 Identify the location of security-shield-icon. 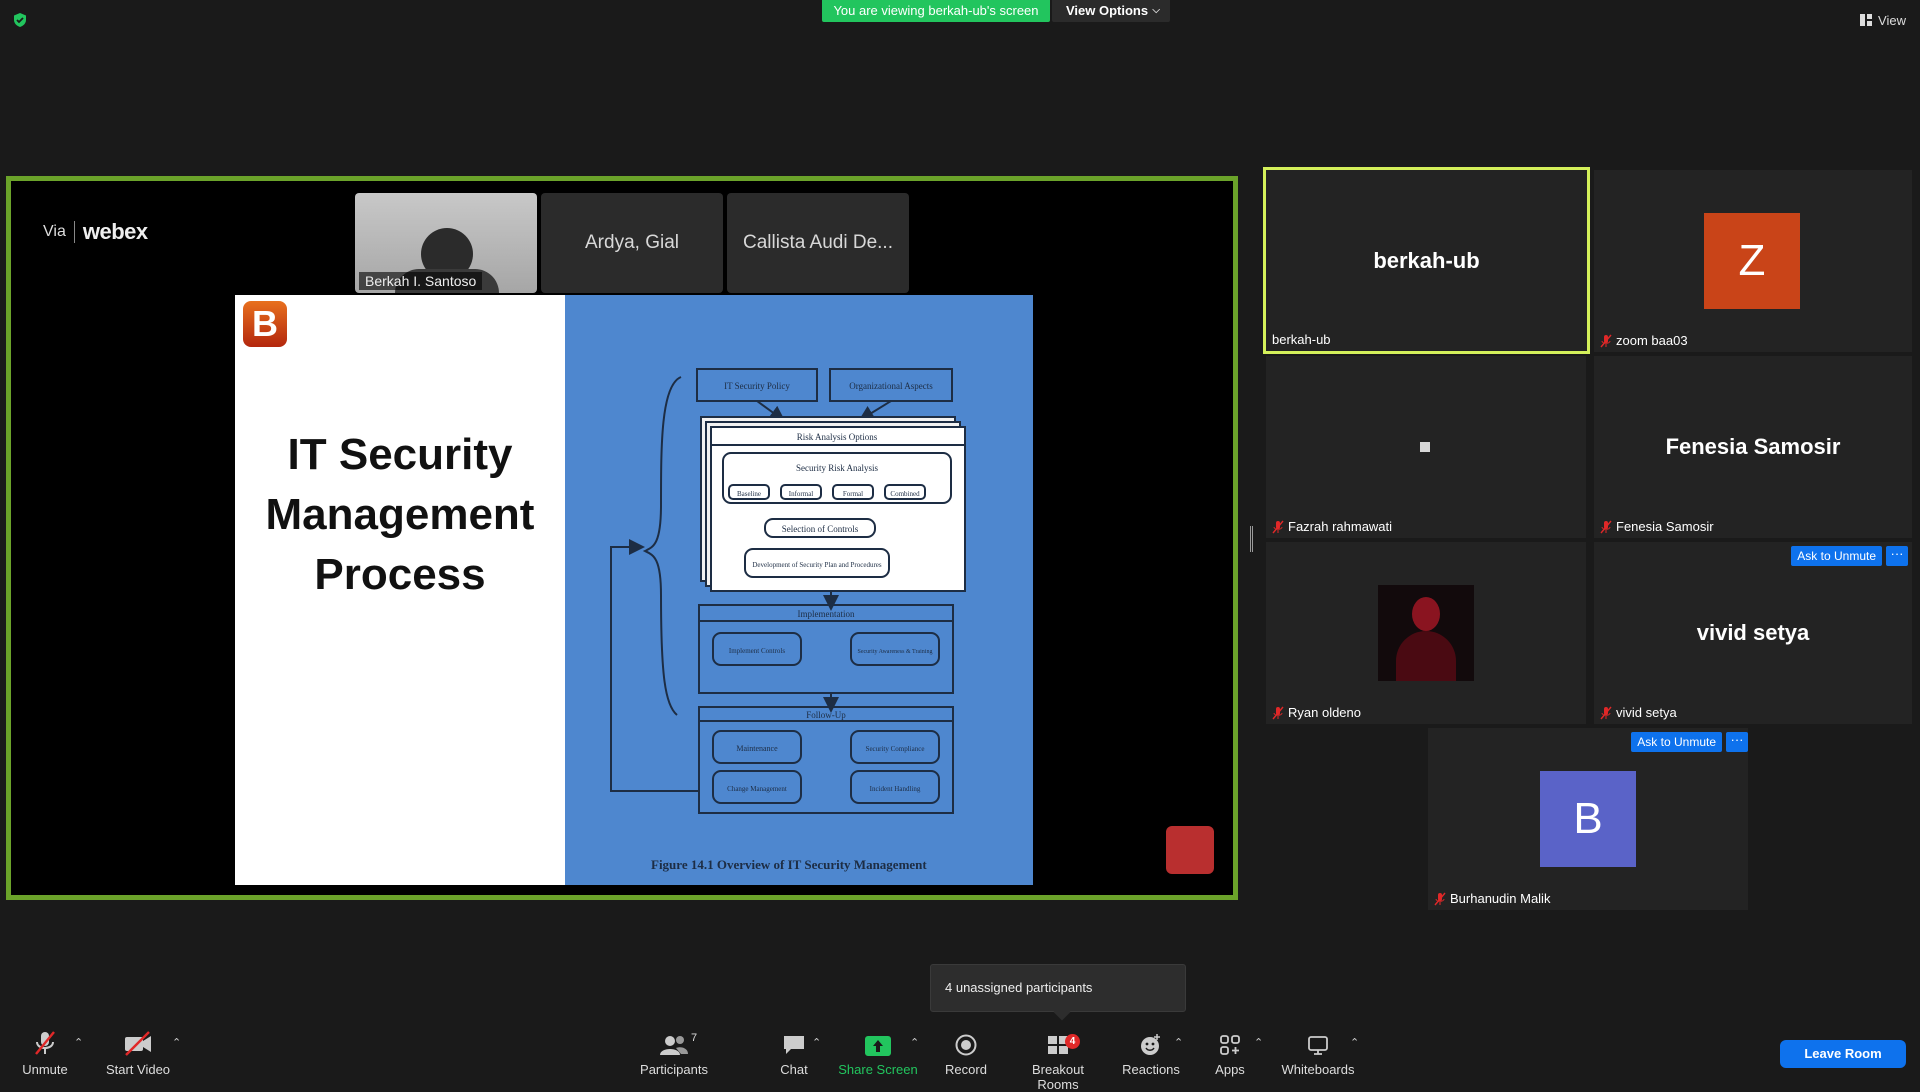
(20, 20).